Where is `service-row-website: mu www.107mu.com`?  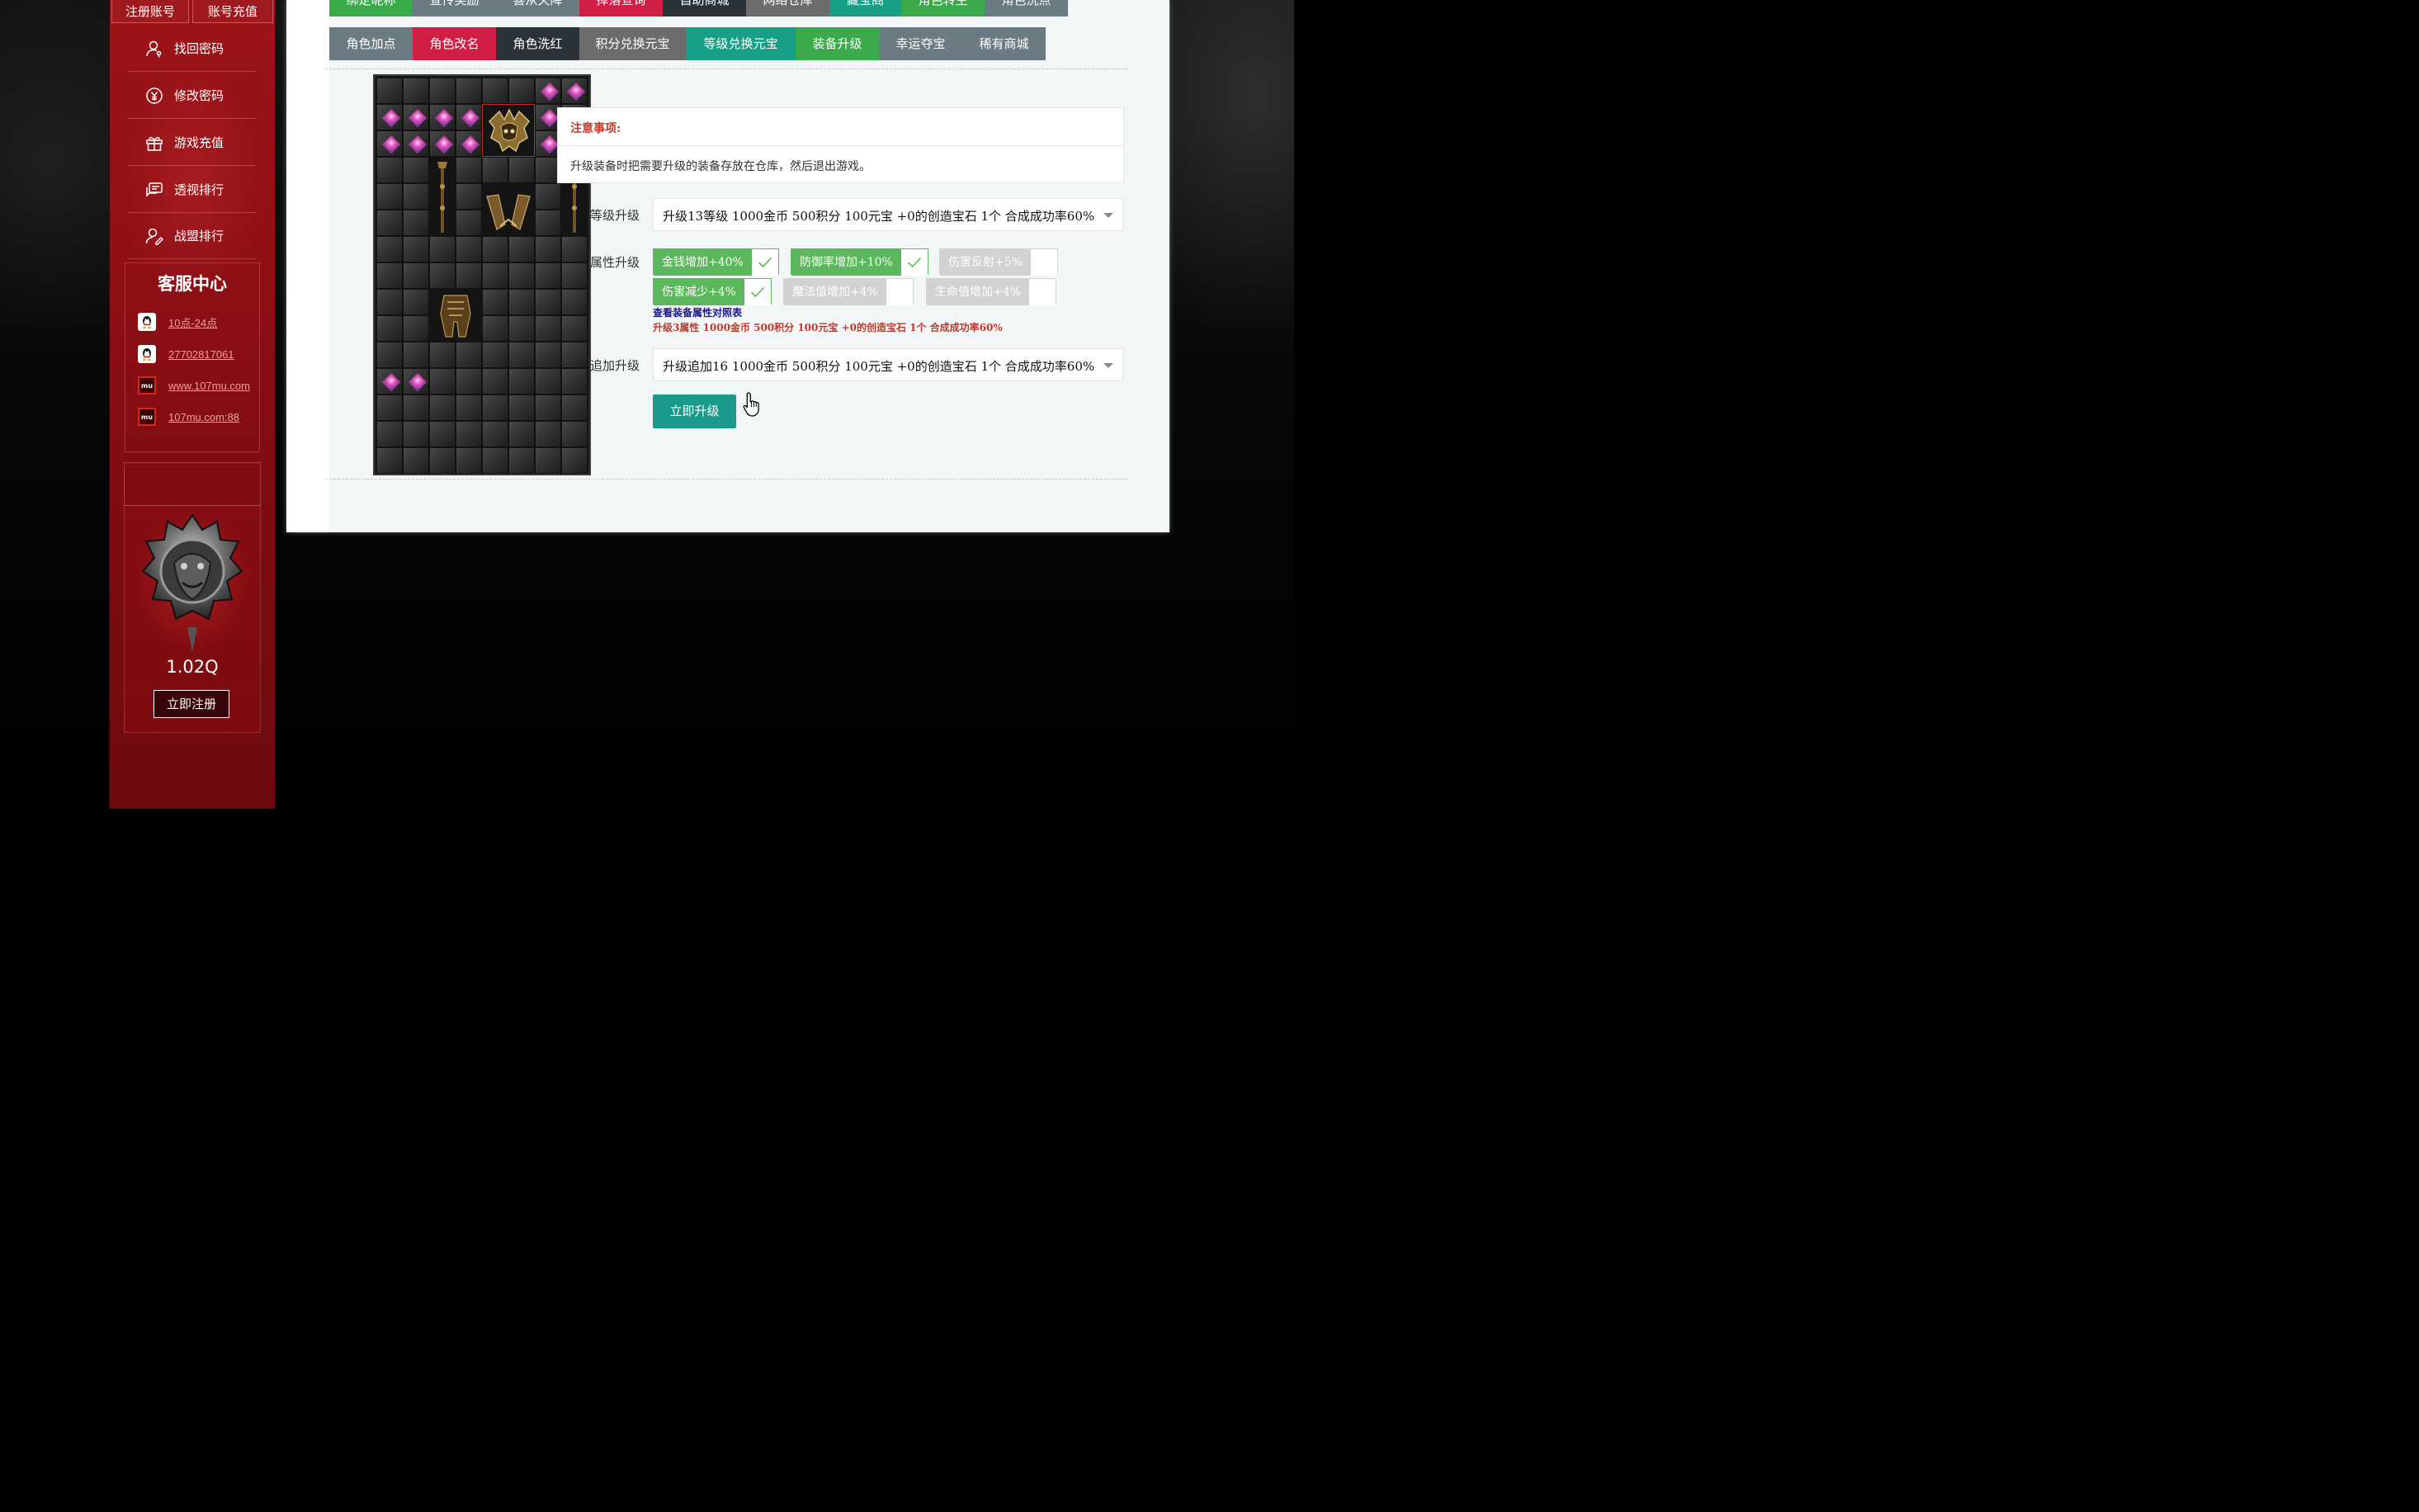 service-row-website: mu www.107mu.com is located at coordinates (194, 385).